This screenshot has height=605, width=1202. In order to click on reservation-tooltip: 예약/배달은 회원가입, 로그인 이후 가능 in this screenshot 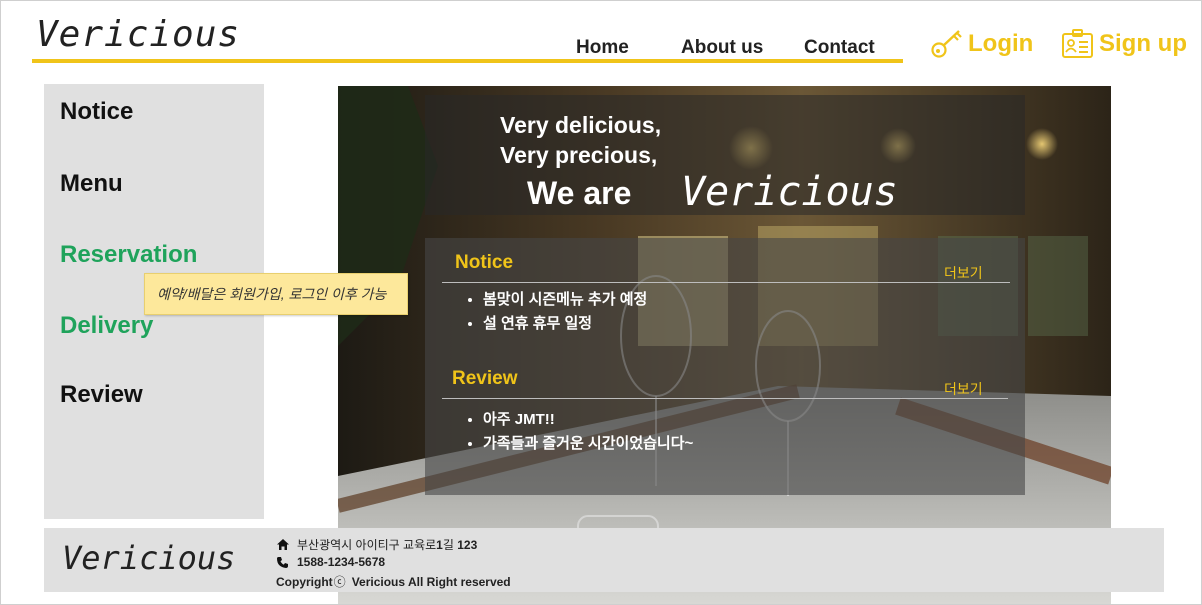, I will do `click(276, 294)`.